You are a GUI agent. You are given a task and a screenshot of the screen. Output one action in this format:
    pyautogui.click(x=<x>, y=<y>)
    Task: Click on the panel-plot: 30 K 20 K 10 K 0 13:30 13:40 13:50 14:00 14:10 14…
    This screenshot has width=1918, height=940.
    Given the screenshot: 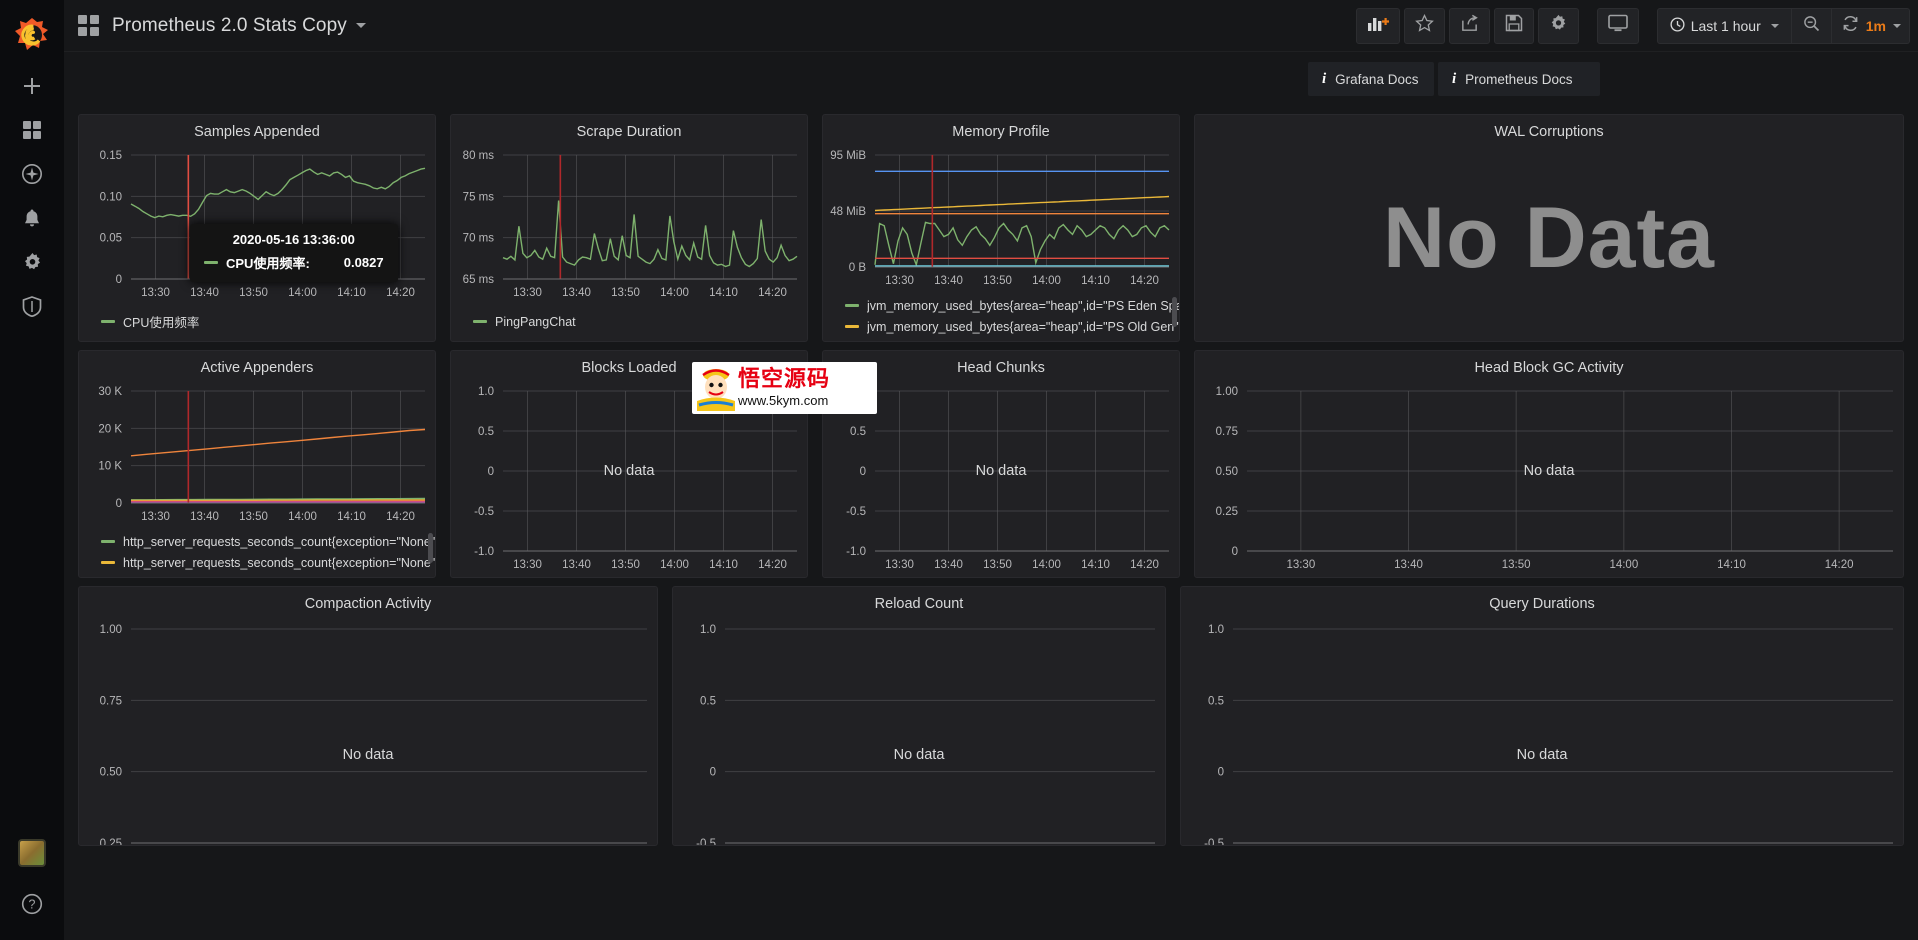 What is the action you would take?
    pyautogui.click(x=257, y=455)
    